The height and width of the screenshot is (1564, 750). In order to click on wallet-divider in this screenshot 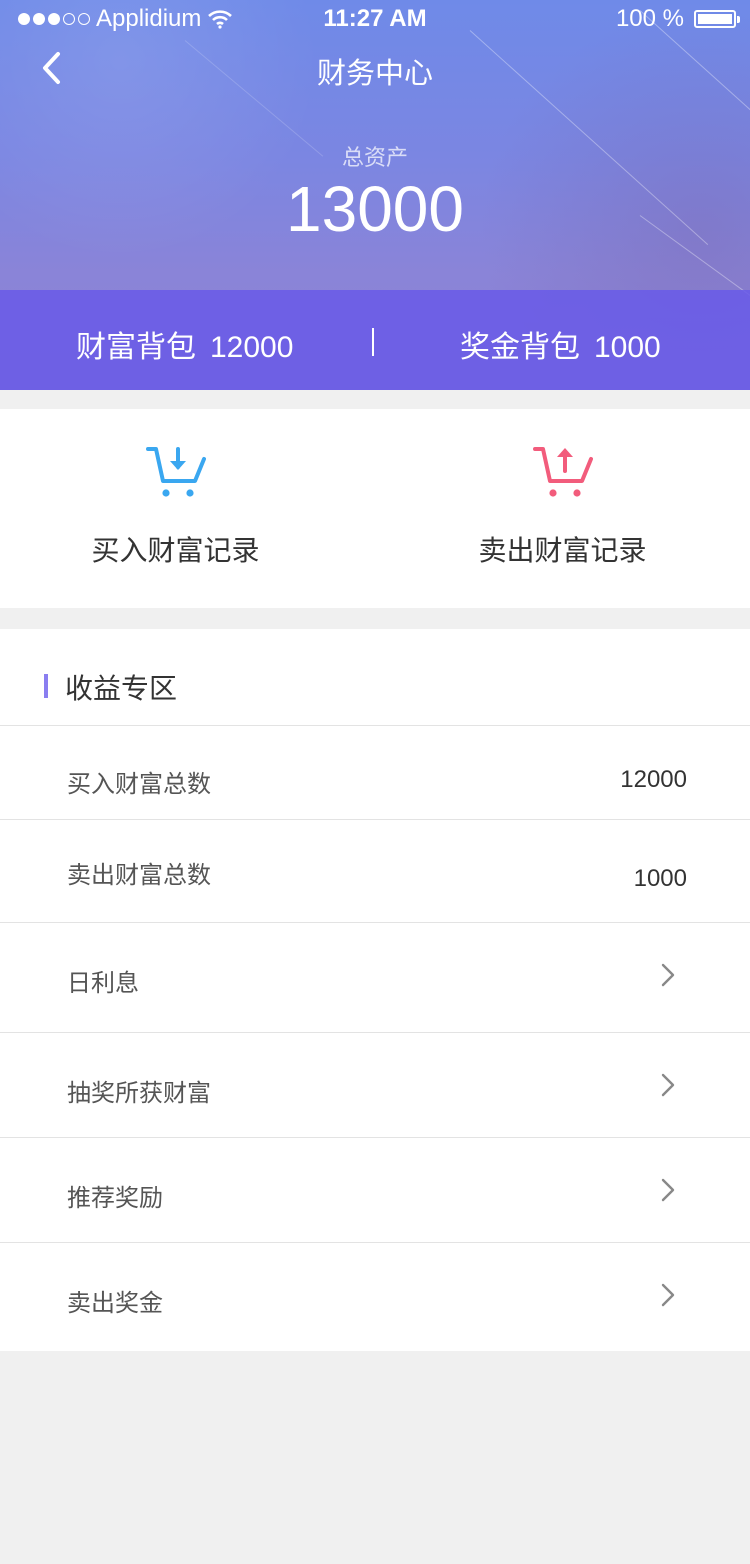, I will do `click(373, 342)`.